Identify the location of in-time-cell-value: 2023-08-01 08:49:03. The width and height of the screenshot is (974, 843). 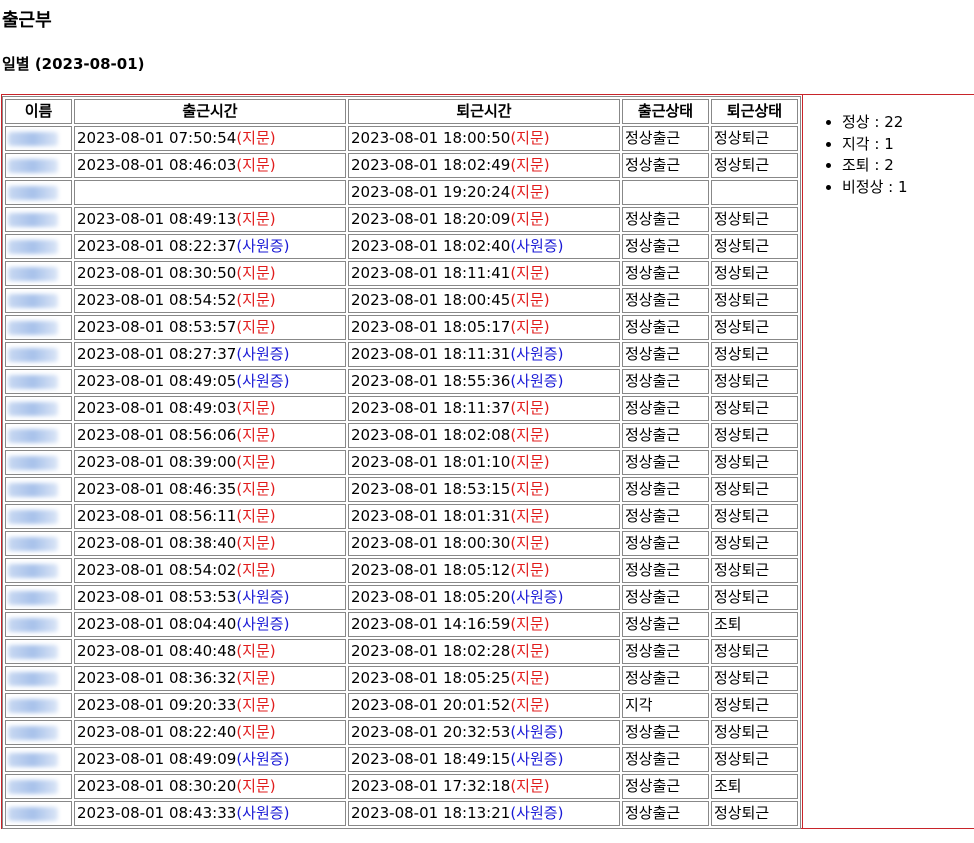
(157, 408).